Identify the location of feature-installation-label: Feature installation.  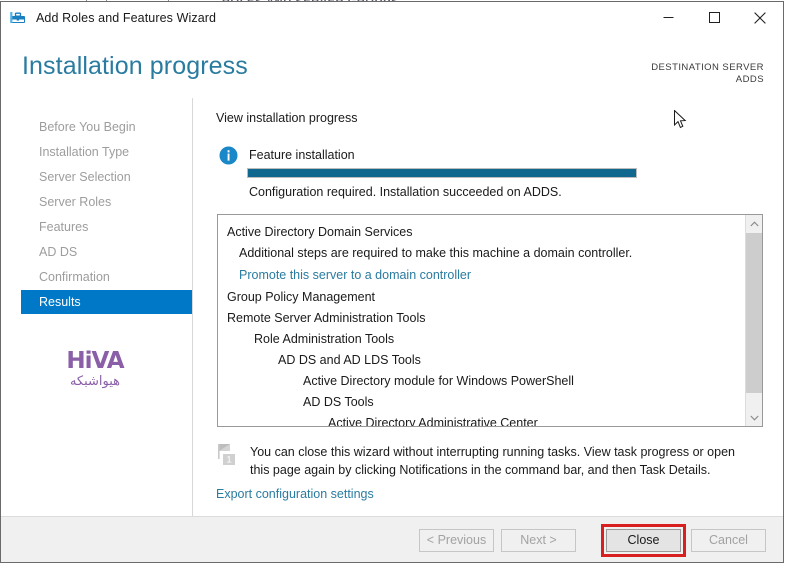
(302, 155).